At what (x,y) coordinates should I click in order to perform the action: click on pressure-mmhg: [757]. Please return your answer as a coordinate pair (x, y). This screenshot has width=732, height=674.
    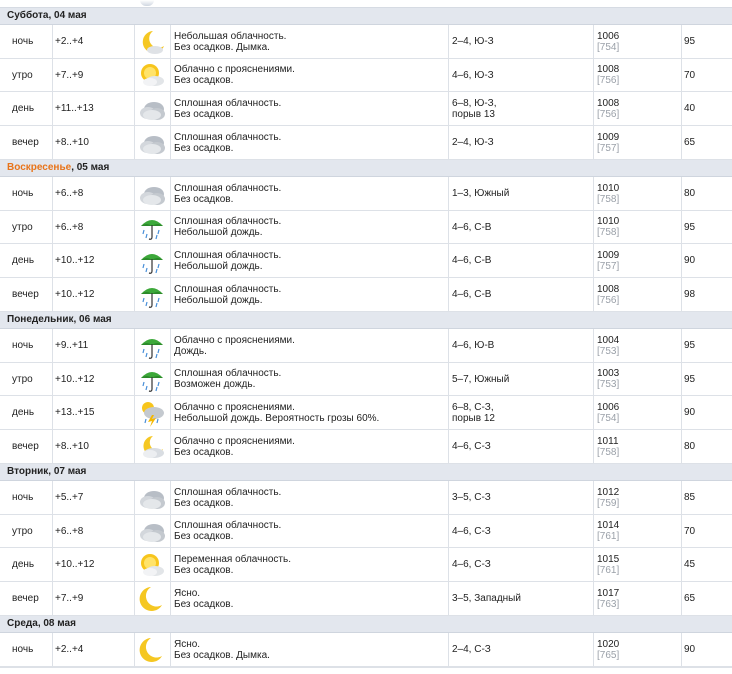
    Looking at the image, I should click on (608, 148).